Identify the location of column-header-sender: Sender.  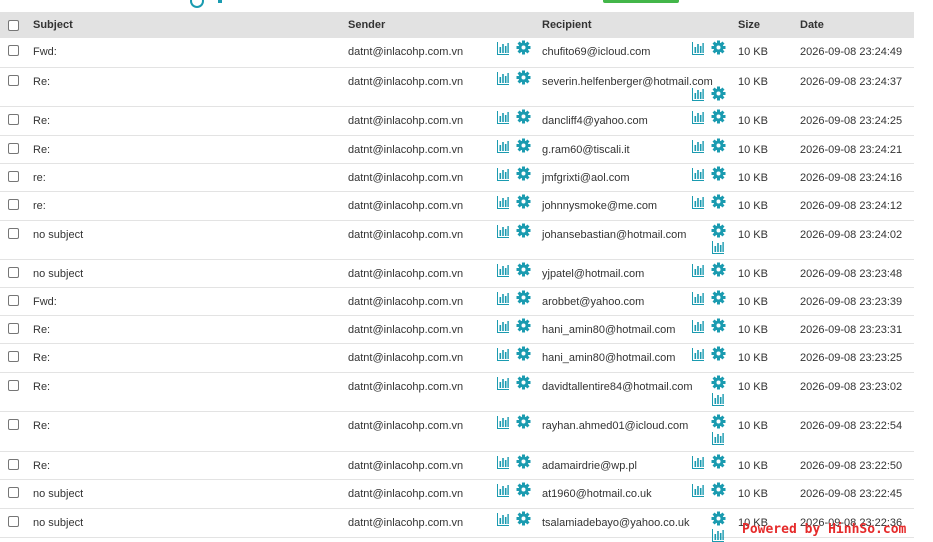
(445, 25).